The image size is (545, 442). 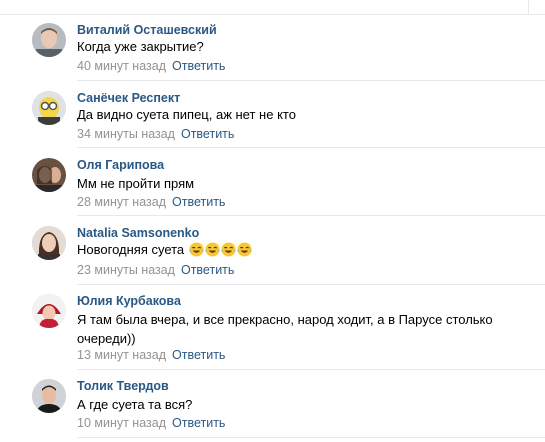 What do you see at coordinates (186, 114) in the screenshot?
I see `comment-text: Да видно суета пипец, аж нет не кто` at bounding box center [186, 114].